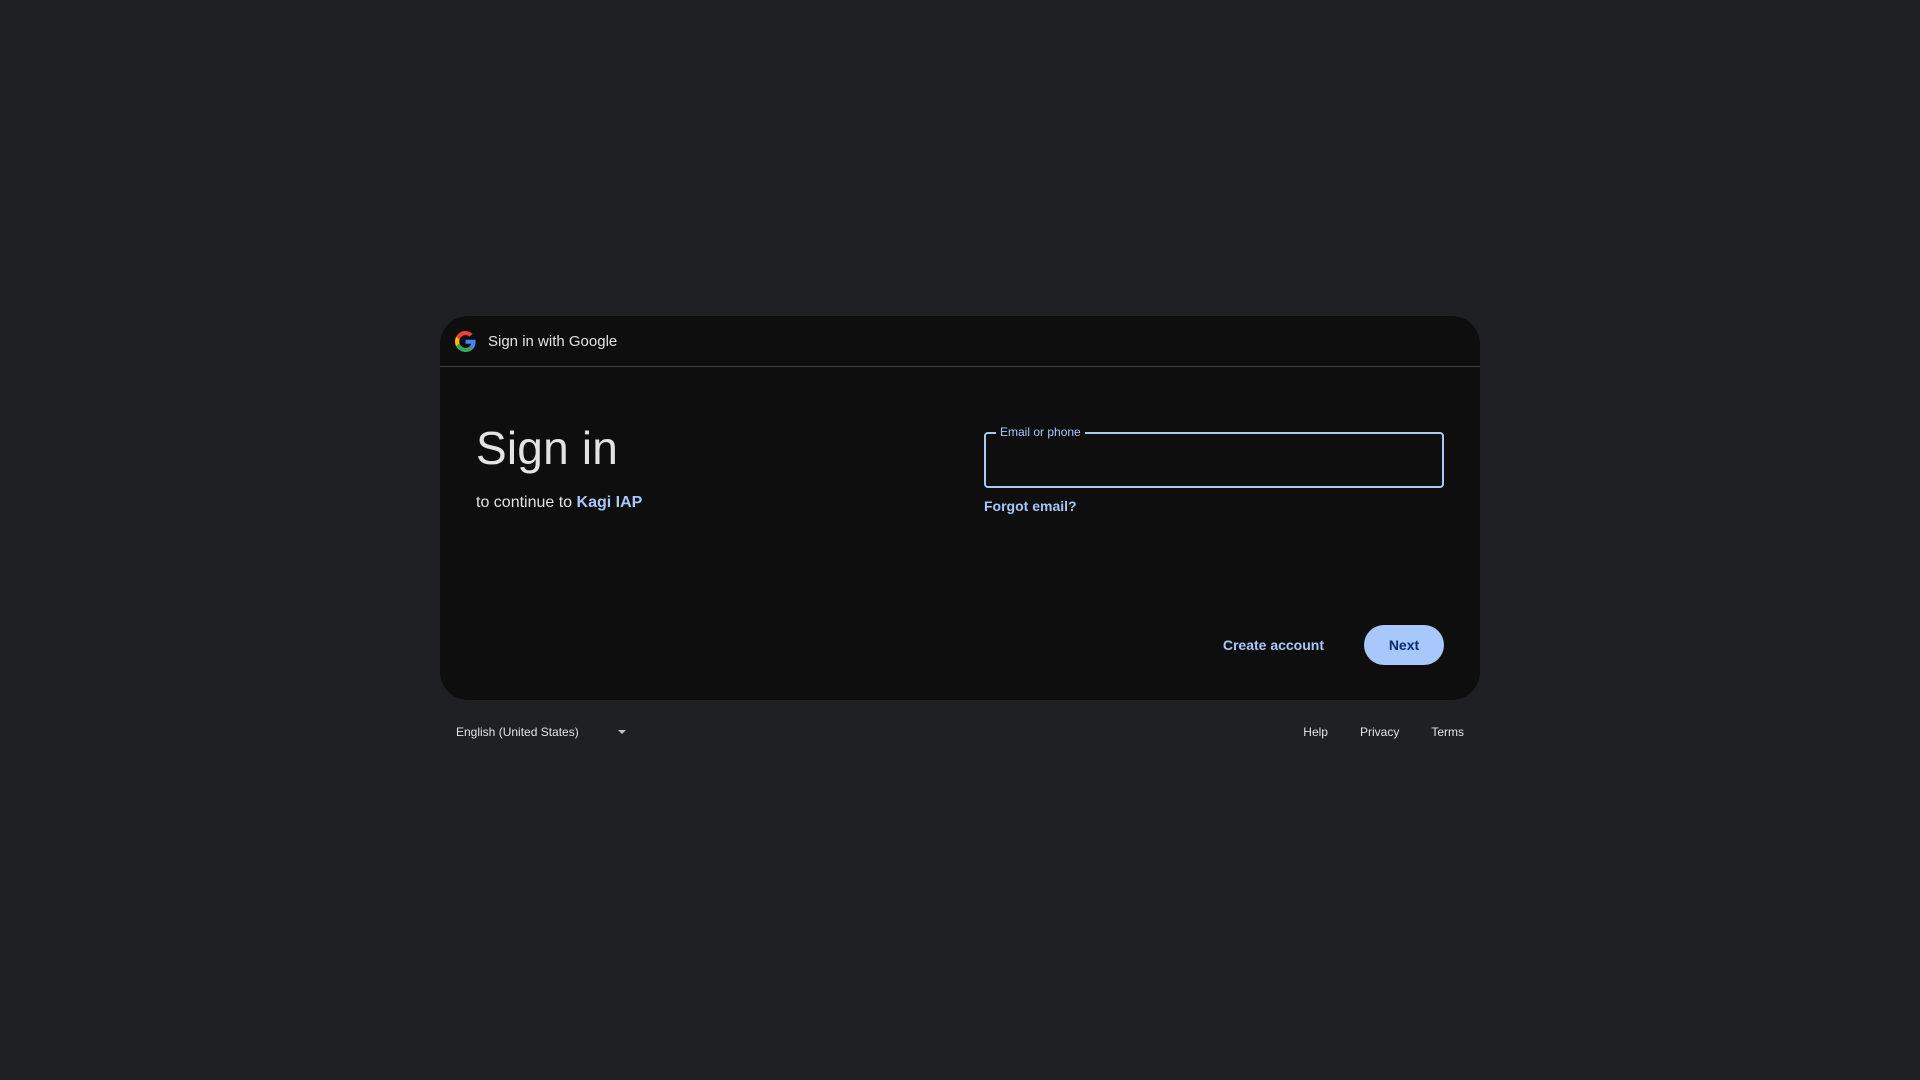 The image size is (1920, 1080). Describe the element at coordinates (465, 341) in the screenshot. I see `google-g-icon` at that location.